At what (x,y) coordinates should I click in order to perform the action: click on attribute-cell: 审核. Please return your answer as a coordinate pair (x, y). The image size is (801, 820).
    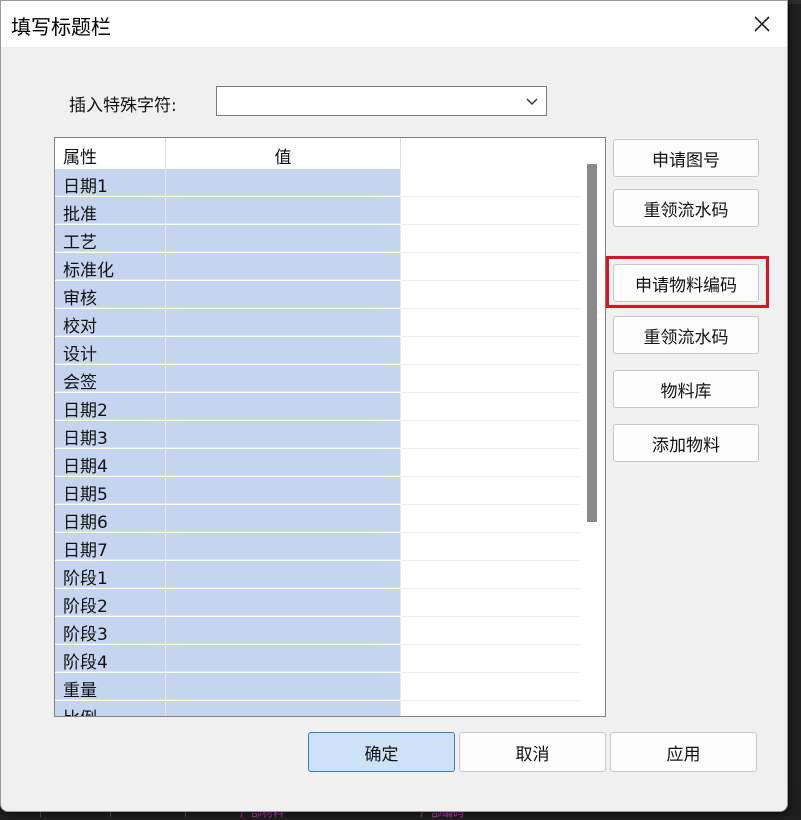
    Looking at the image, I should click on (110, 295).